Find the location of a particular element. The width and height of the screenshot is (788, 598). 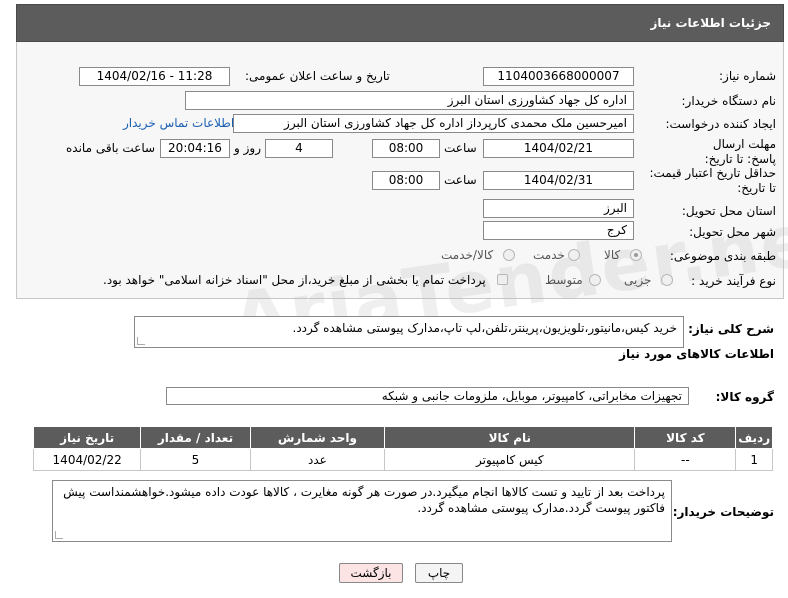

buyer-org-label: نام دستگاه خریدار: is located at coordinates (729, 101).